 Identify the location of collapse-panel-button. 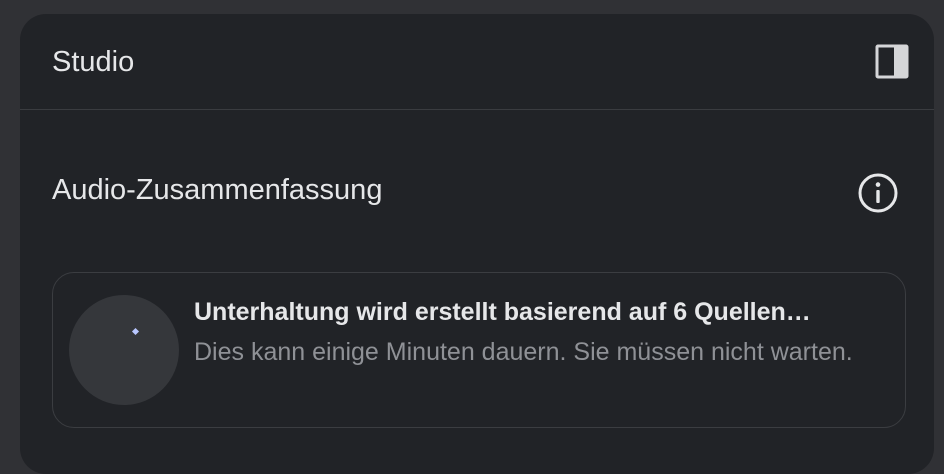
(892, 62).